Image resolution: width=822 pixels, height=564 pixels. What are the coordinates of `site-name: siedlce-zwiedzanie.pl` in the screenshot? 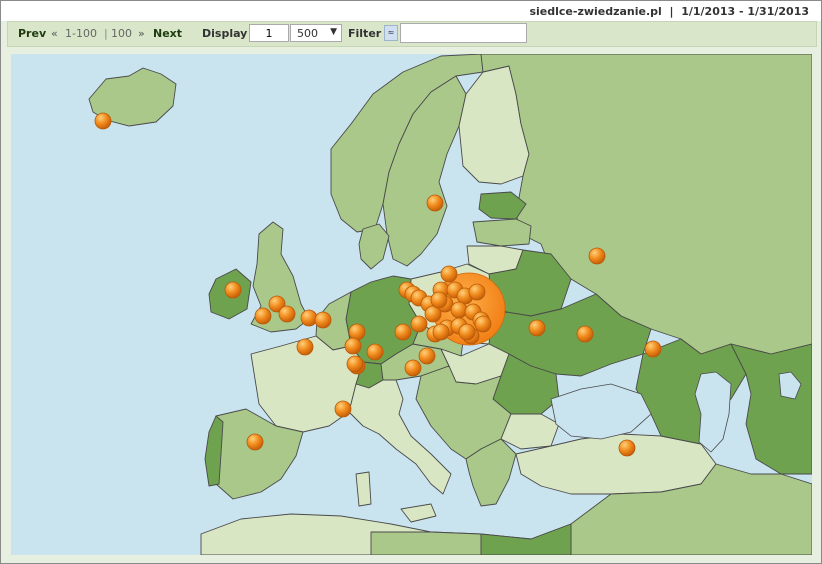 It's located at (595, 11).